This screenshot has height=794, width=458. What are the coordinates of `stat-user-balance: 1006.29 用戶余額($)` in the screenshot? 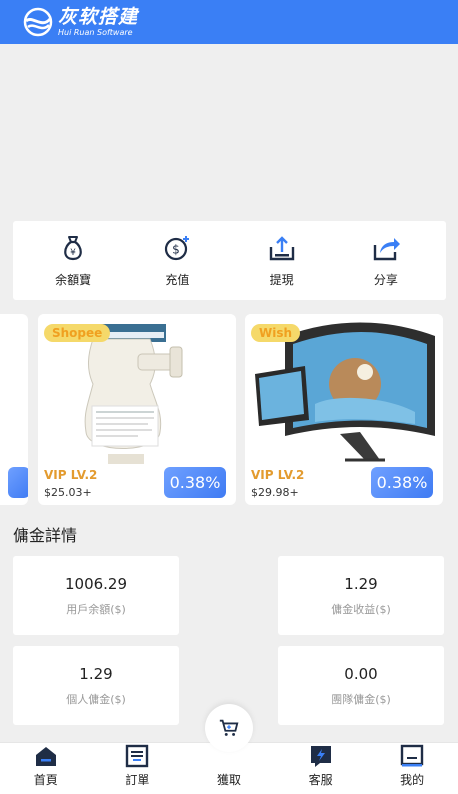 It's located at (96, 595).